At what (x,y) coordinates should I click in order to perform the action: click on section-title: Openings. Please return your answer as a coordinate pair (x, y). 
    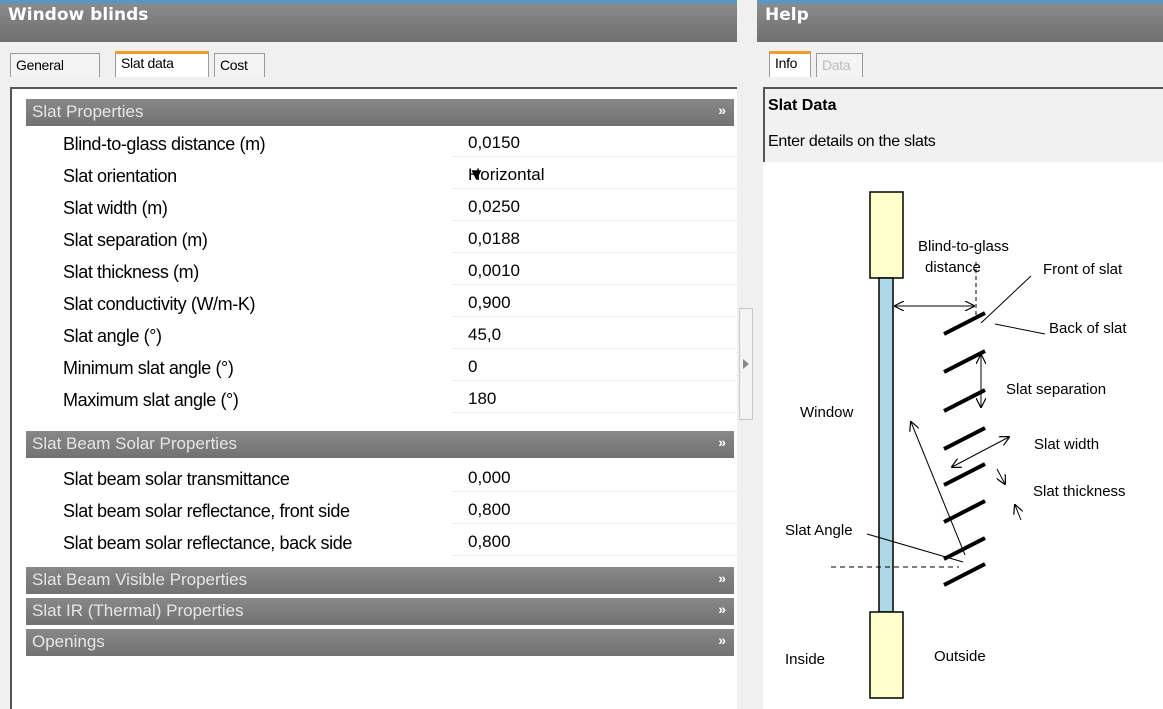
    Looking at the image, I should click on (68, 641).